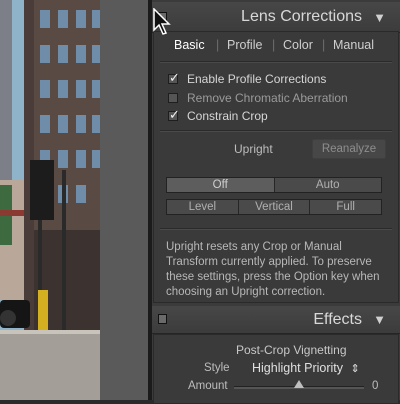  Describe the element at coordinates (227, 116) in the screenshot. I see `constrain-crop-label: Constrain Crop` at that location.